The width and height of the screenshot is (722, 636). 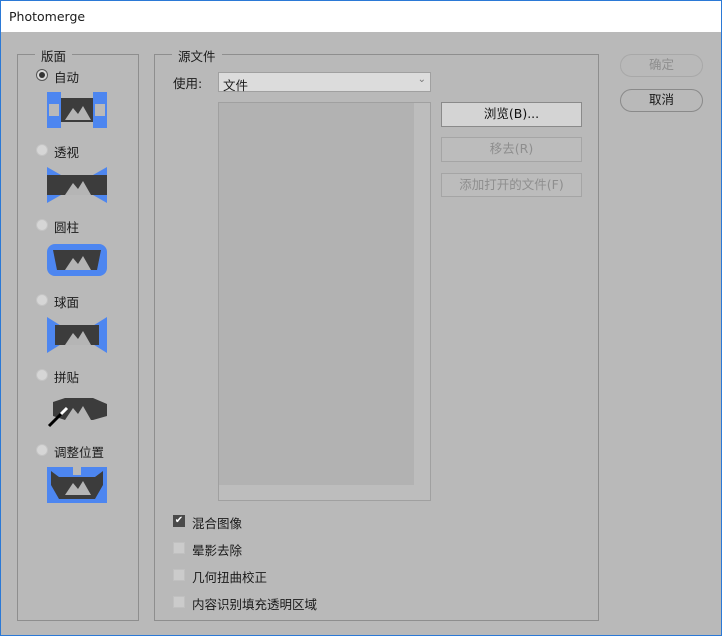 I want to click on layout-option-label: 调整位置, so click(x=79, y=451).